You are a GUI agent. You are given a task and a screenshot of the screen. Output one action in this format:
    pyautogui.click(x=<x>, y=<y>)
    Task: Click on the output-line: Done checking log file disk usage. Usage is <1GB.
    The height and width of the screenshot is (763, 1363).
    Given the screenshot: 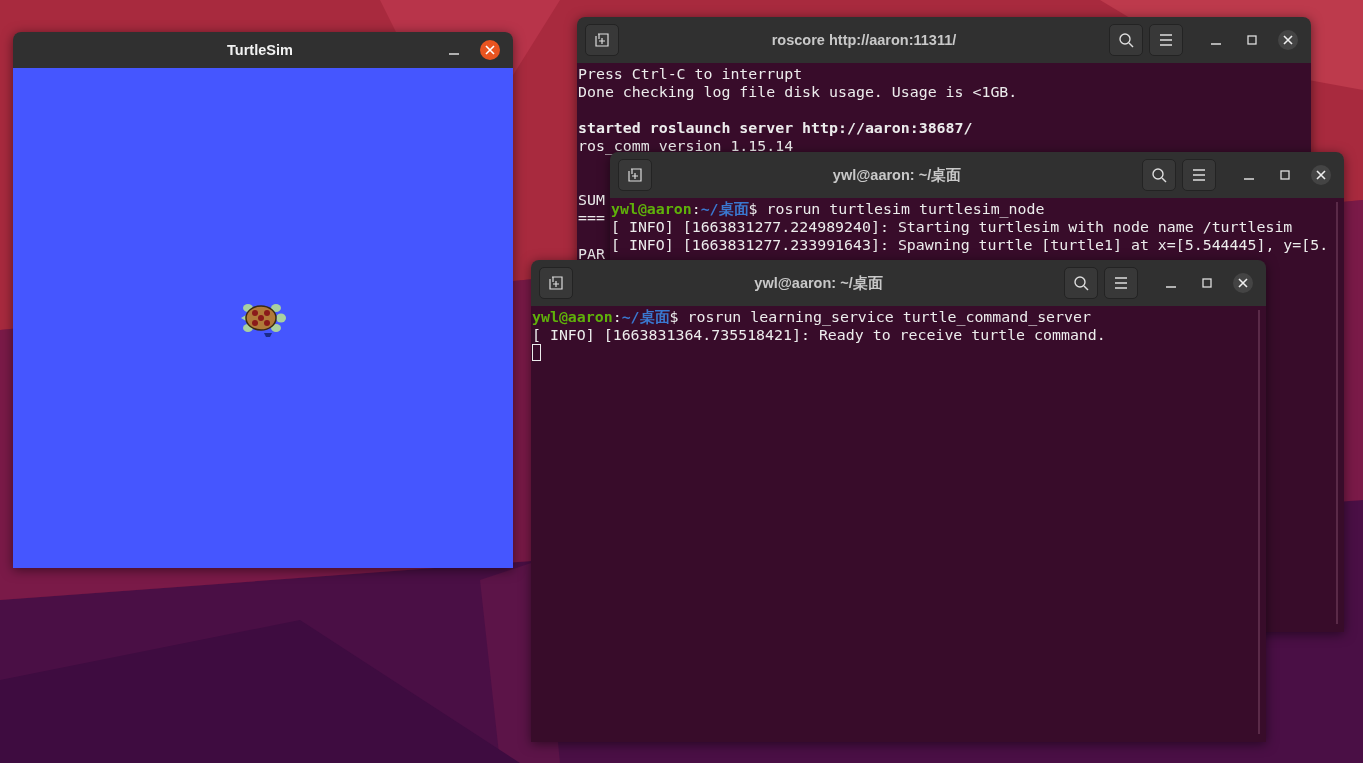 What is the action you would take?
    pyautogui.click(x=798, y=92)
    